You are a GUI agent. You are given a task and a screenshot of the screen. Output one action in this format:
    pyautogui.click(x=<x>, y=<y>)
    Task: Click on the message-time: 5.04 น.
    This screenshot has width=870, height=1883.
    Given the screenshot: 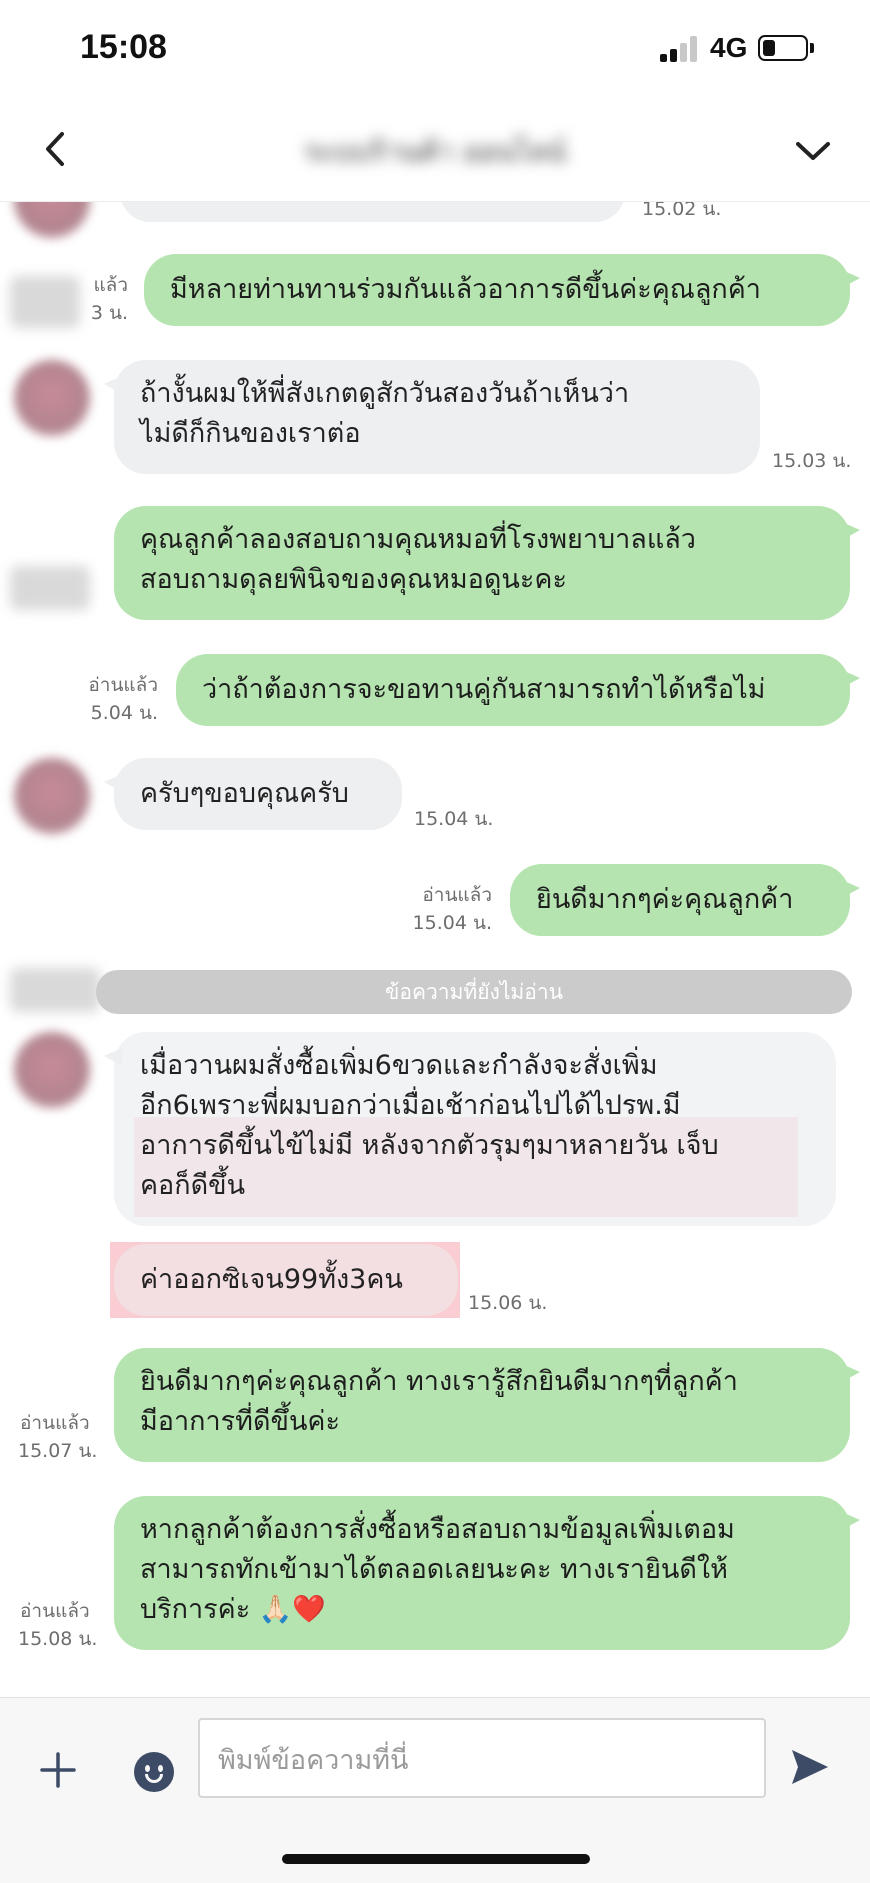 What is the action you would take?
    pyautogui.click(x=124, y=713)
    